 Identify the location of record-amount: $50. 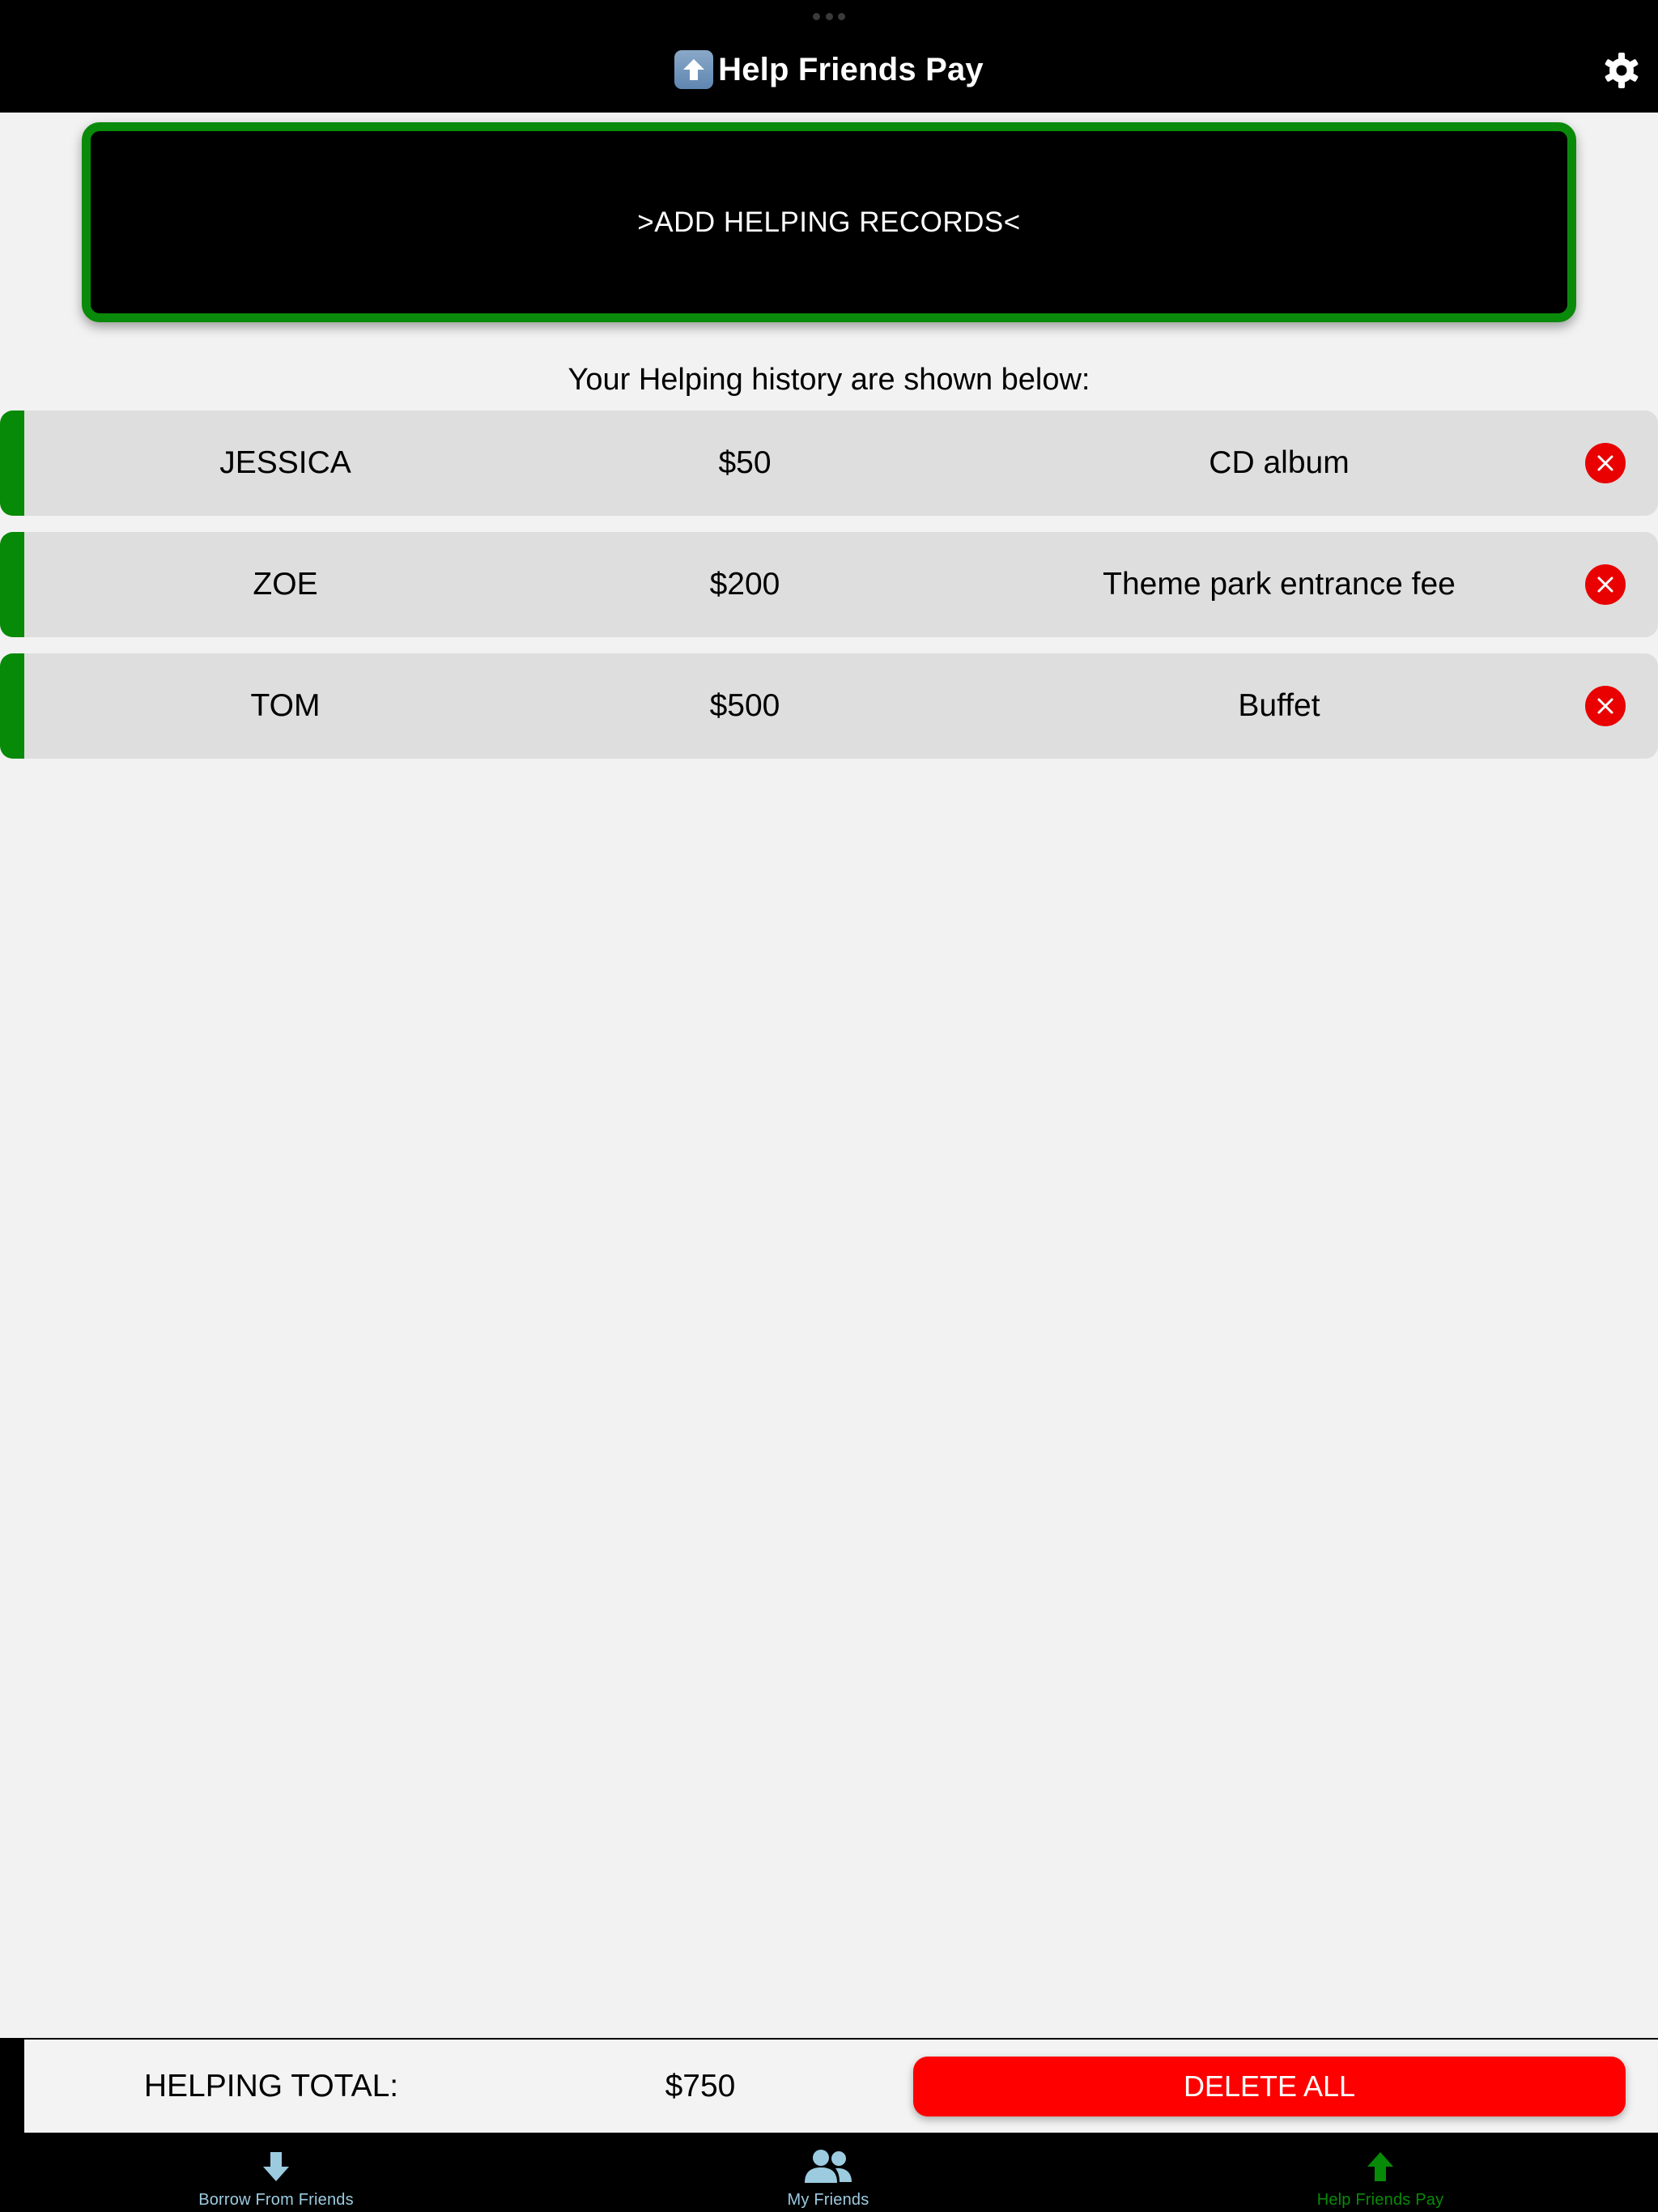
(745, 463).